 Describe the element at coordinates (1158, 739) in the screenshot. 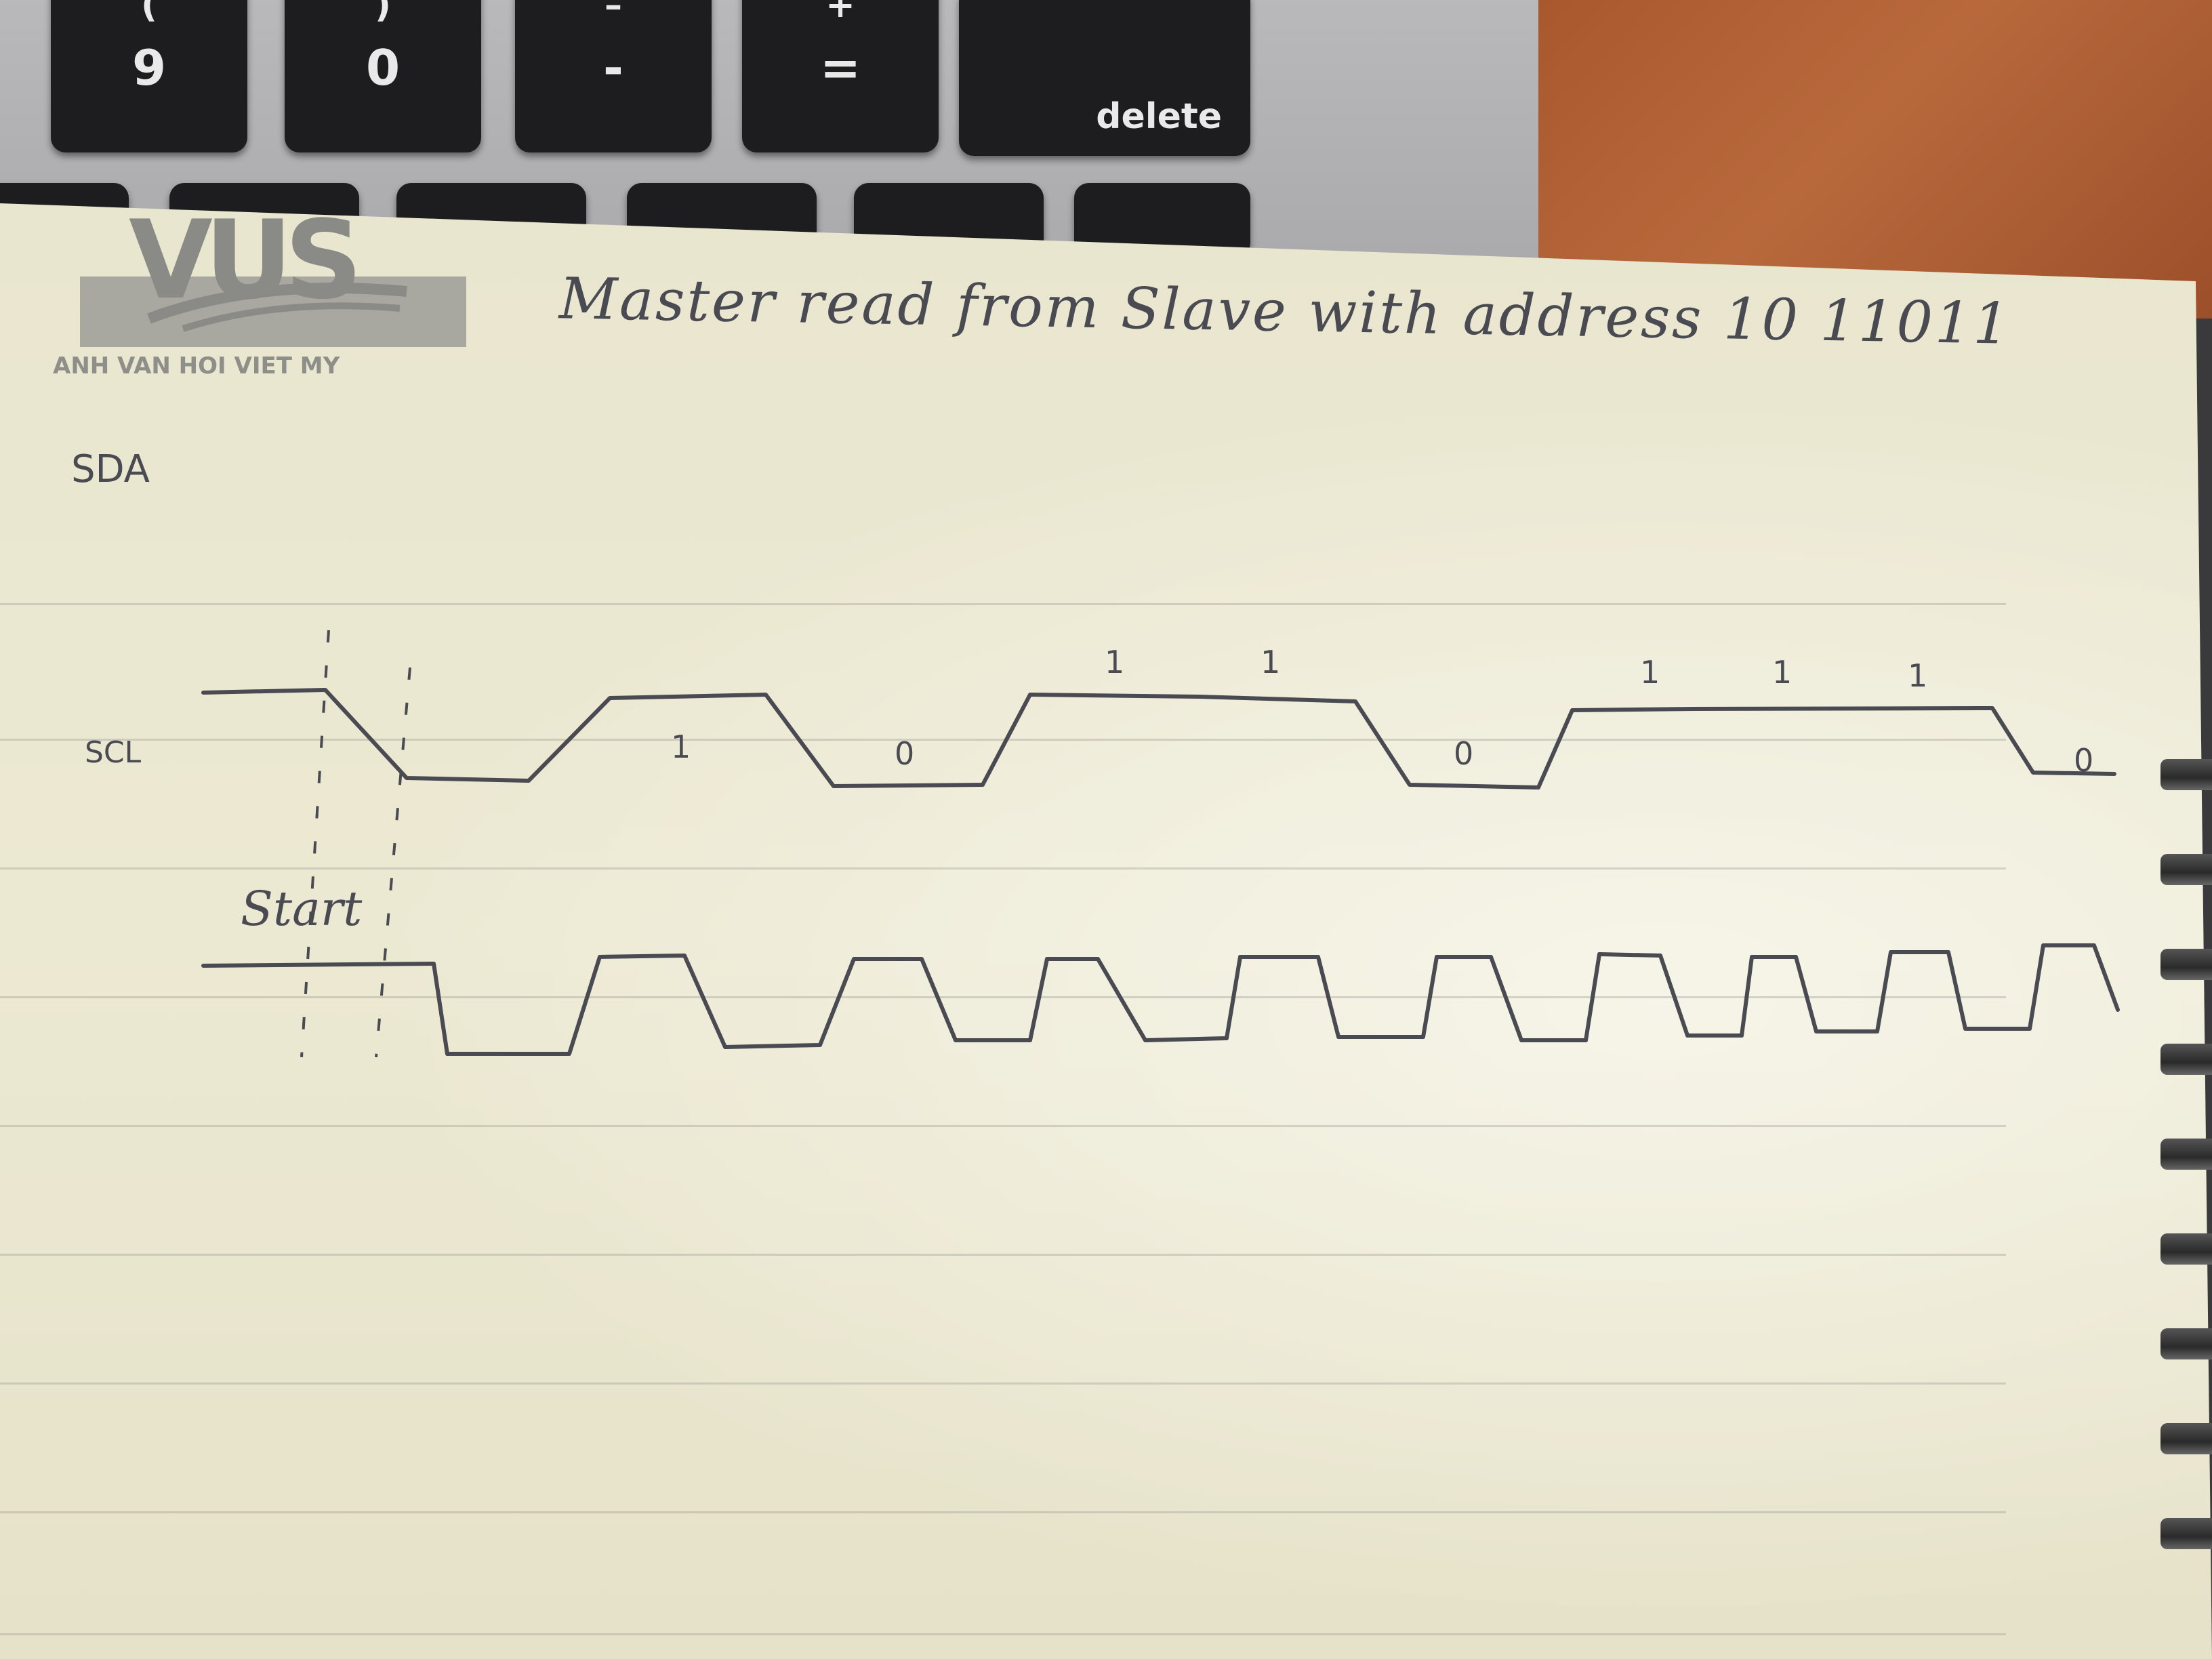

I see `sda-waveform` at that location.